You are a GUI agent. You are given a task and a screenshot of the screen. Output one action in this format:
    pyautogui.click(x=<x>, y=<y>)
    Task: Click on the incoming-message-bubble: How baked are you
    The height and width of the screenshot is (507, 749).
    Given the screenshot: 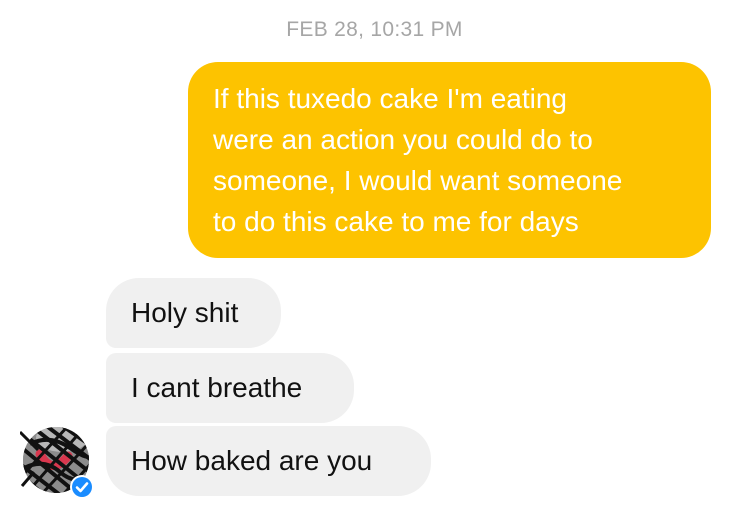 What is the action you would take?
    pyautogui.click(x=268, y=461)
    